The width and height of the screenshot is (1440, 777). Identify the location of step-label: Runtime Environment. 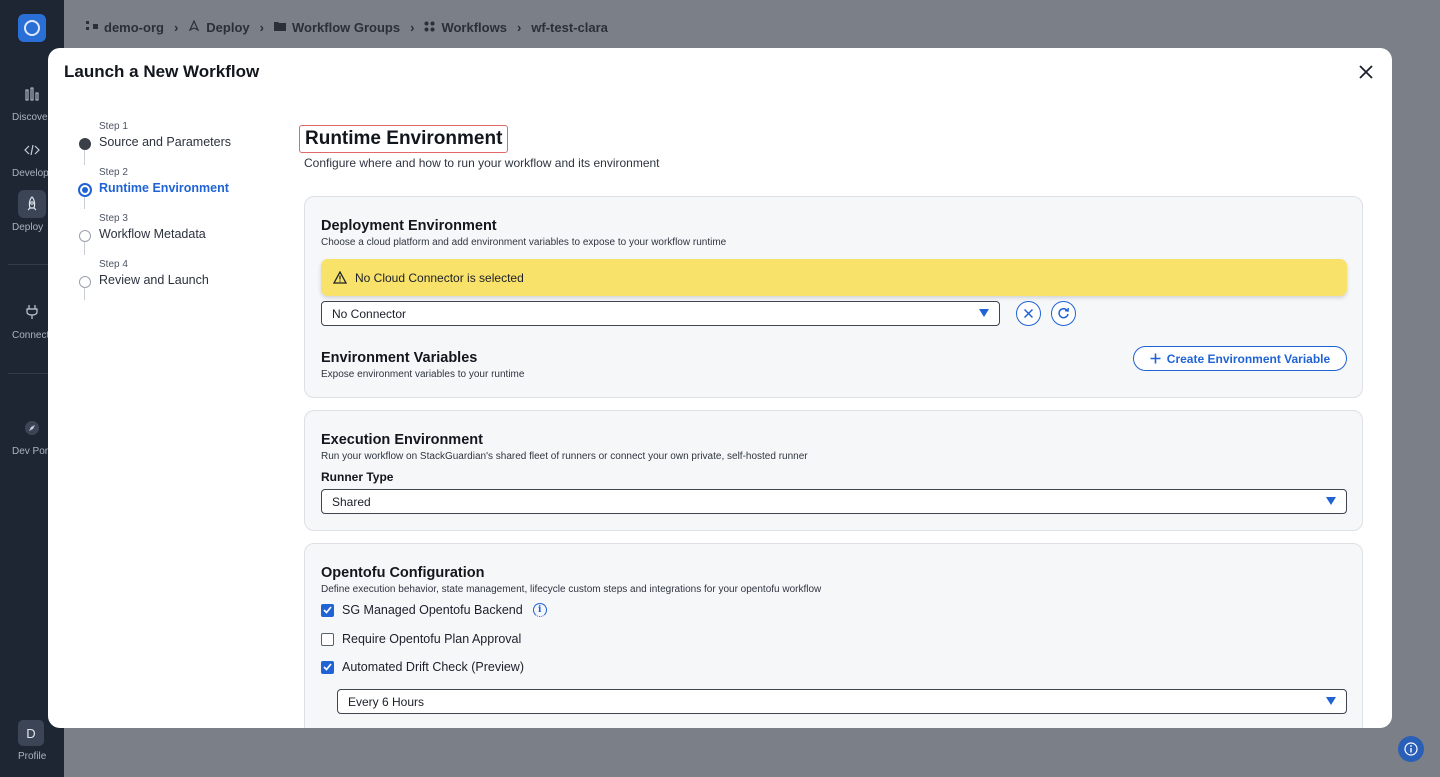
(164, 188).